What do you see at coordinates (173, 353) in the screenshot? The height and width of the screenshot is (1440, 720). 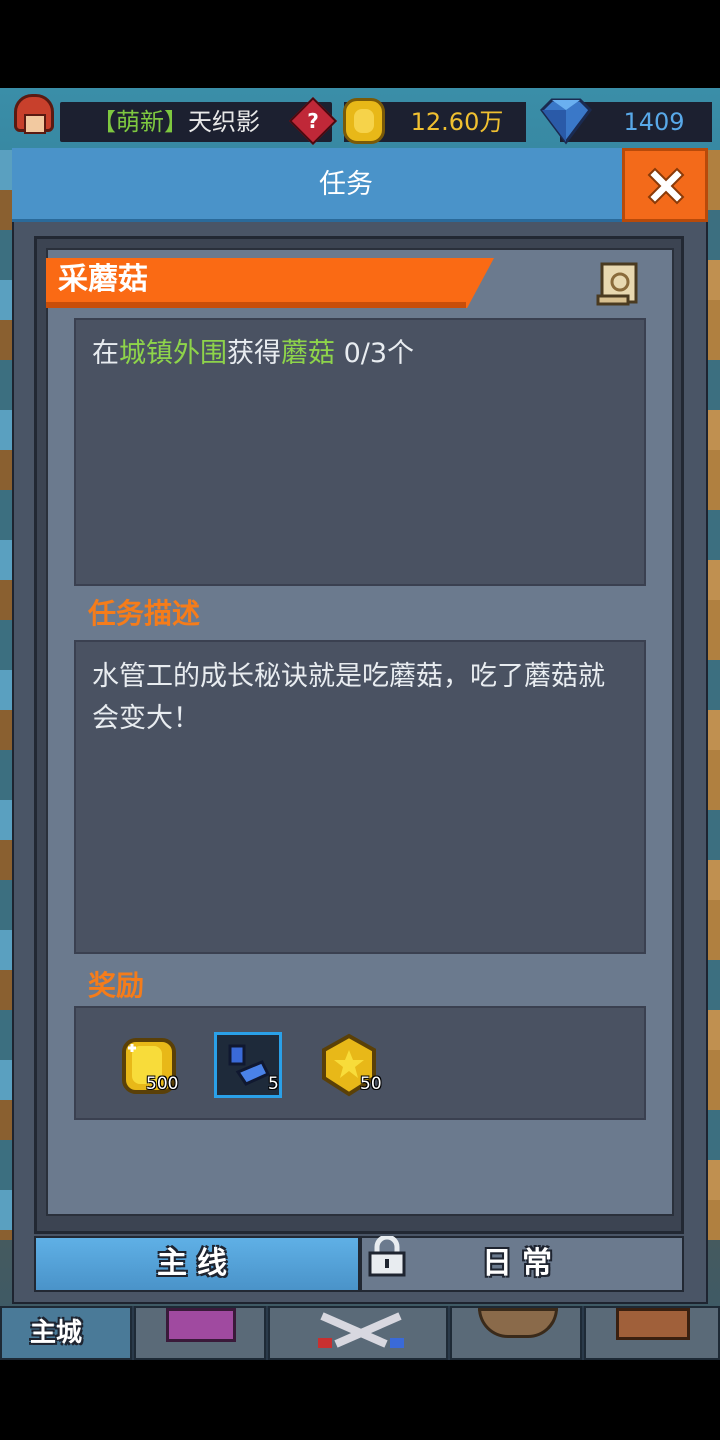 I see `objective-location: 城镇外围` at bounding box center [173, 353].